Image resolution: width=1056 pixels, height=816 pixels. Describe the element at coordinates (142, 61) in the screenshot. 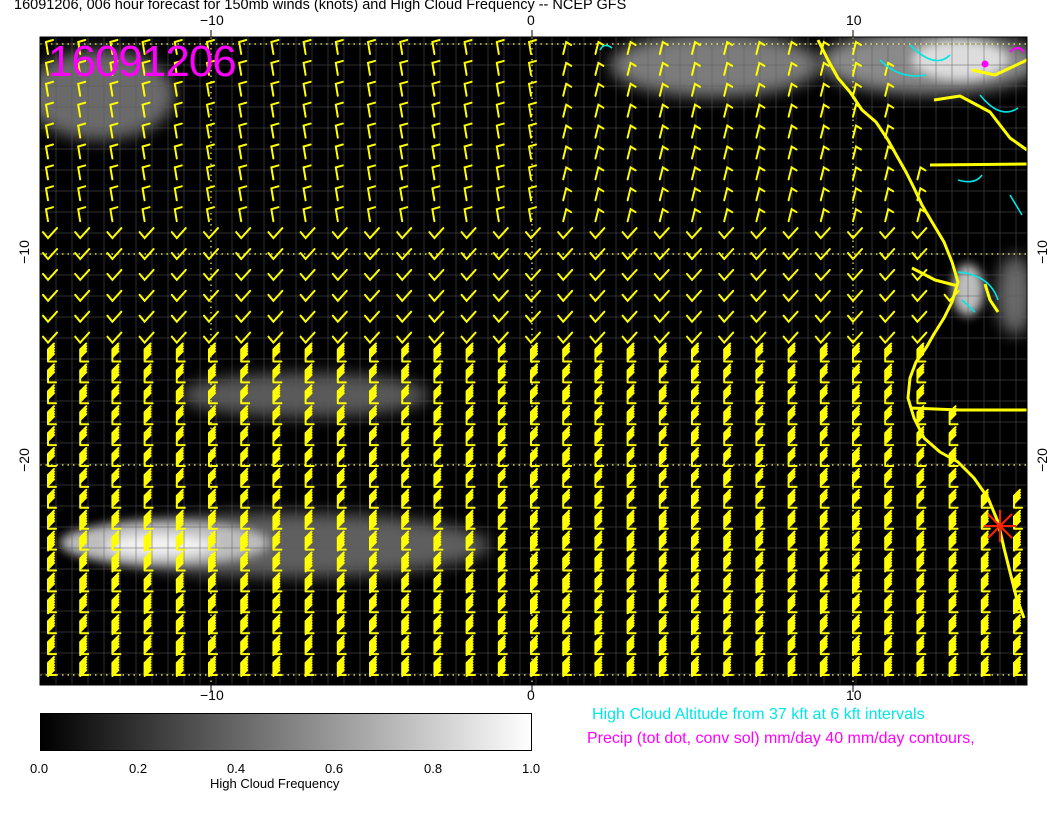

I see `forecast-stamp: 16091206` at that location.